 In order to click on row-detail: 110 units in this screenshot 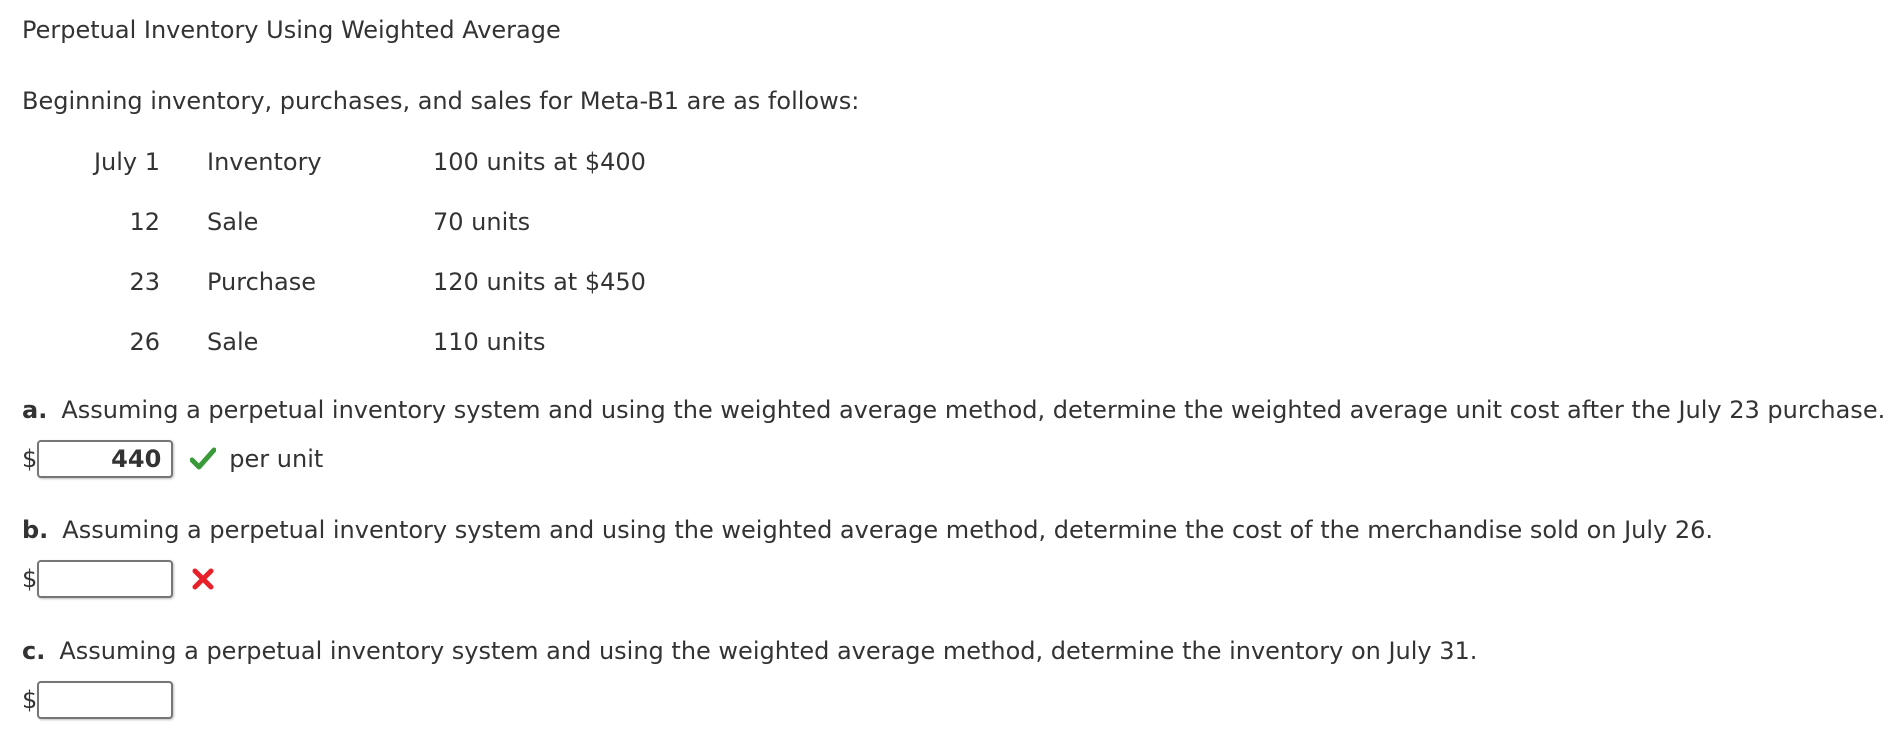, I will do `click(489, 342)`.